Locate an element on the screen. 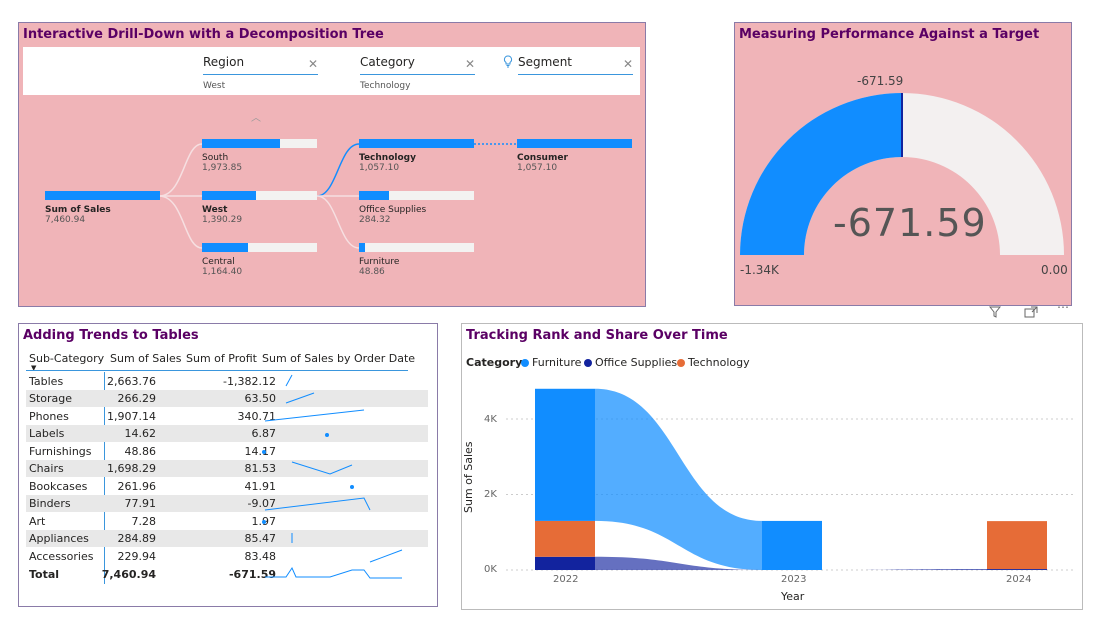 The width and height of the screenshot is (1103, 620). bar-furniture-2022 is located at coordinates (565, 454).